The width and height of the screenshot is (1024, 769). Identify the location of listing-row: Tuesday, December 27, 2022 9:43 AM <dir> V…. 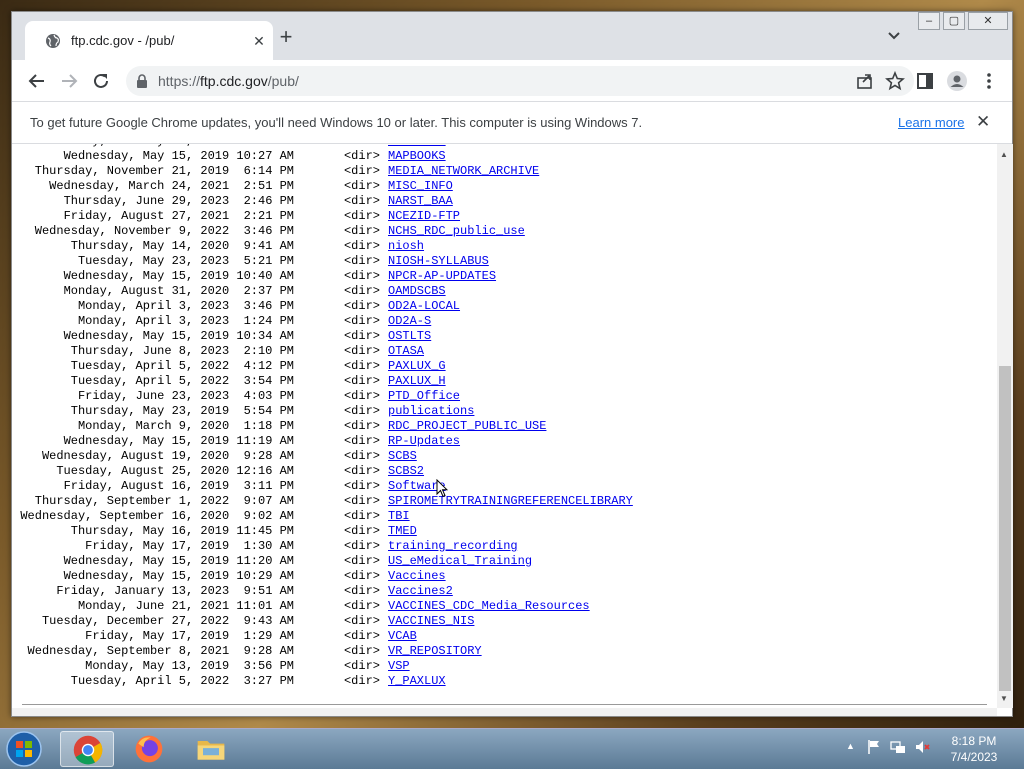
(322, 621).